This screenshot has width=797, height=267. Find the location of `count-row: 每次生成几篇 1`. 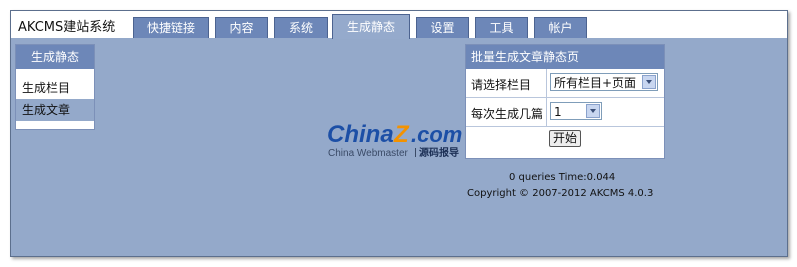

count-row: 每次生成几篇 1 is located at coordinates (565, 112).